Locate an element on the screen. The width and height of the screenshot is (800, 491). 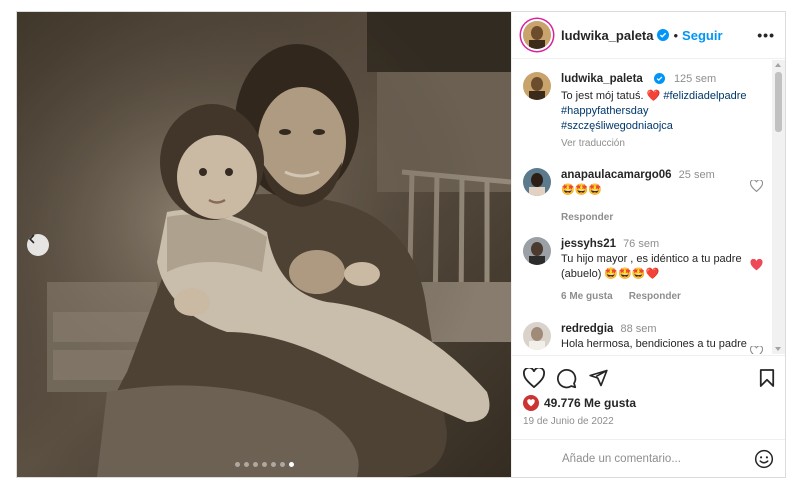
emoji-icon is located at coordinates (764, 458).